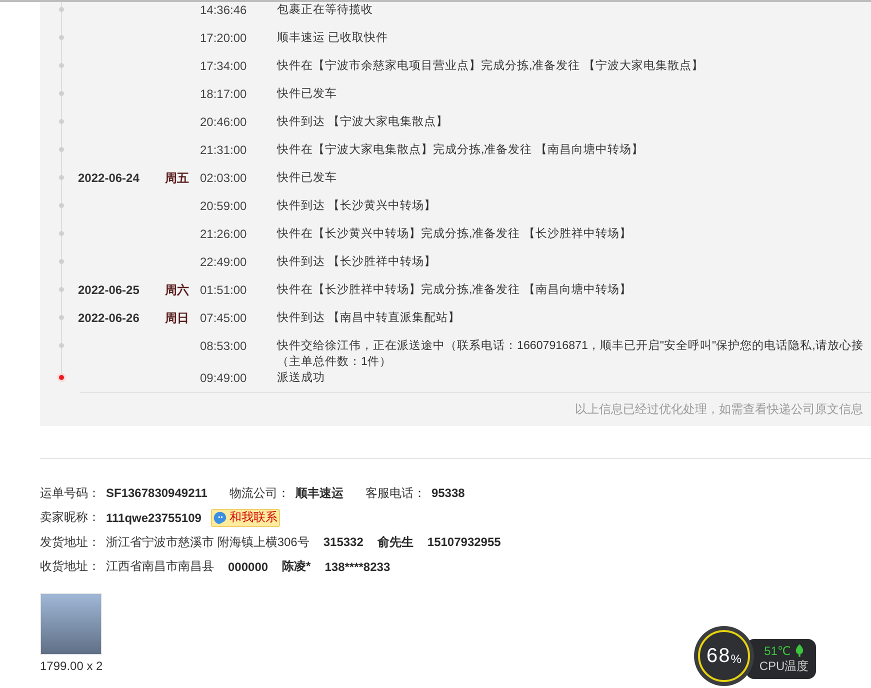  I want to click on event-text: 快件到达 【长沙胜祥中转场】, so click(357, 262).